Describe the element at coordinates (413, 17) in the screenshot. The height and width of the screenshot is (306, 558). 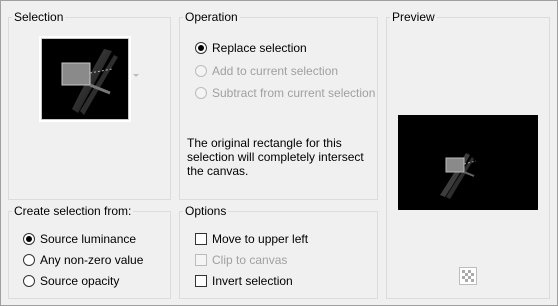
I see `preview-group-title: Preview` at that location.